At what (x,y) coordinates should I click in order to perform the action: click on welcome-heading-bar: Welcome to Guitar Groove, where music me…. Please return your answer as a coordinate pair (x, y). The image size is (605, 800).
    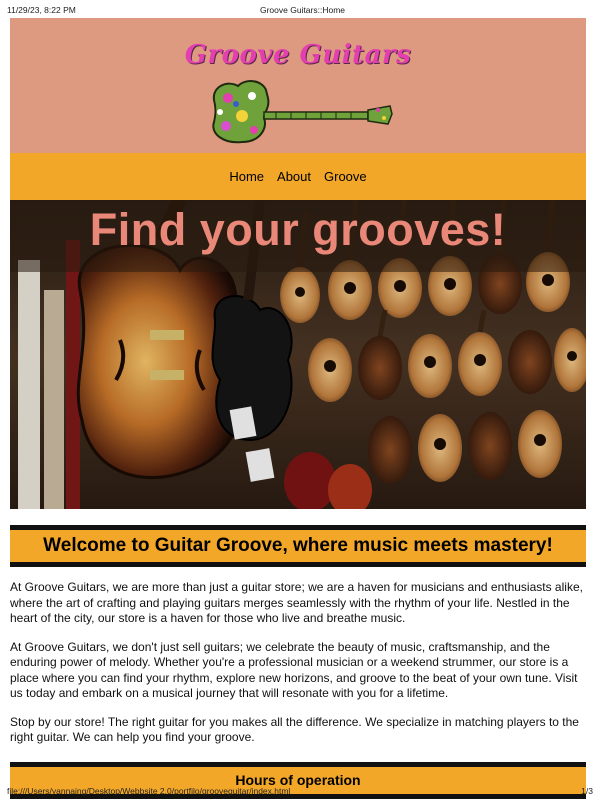
    Looking at the image, I should click on (298, 546).